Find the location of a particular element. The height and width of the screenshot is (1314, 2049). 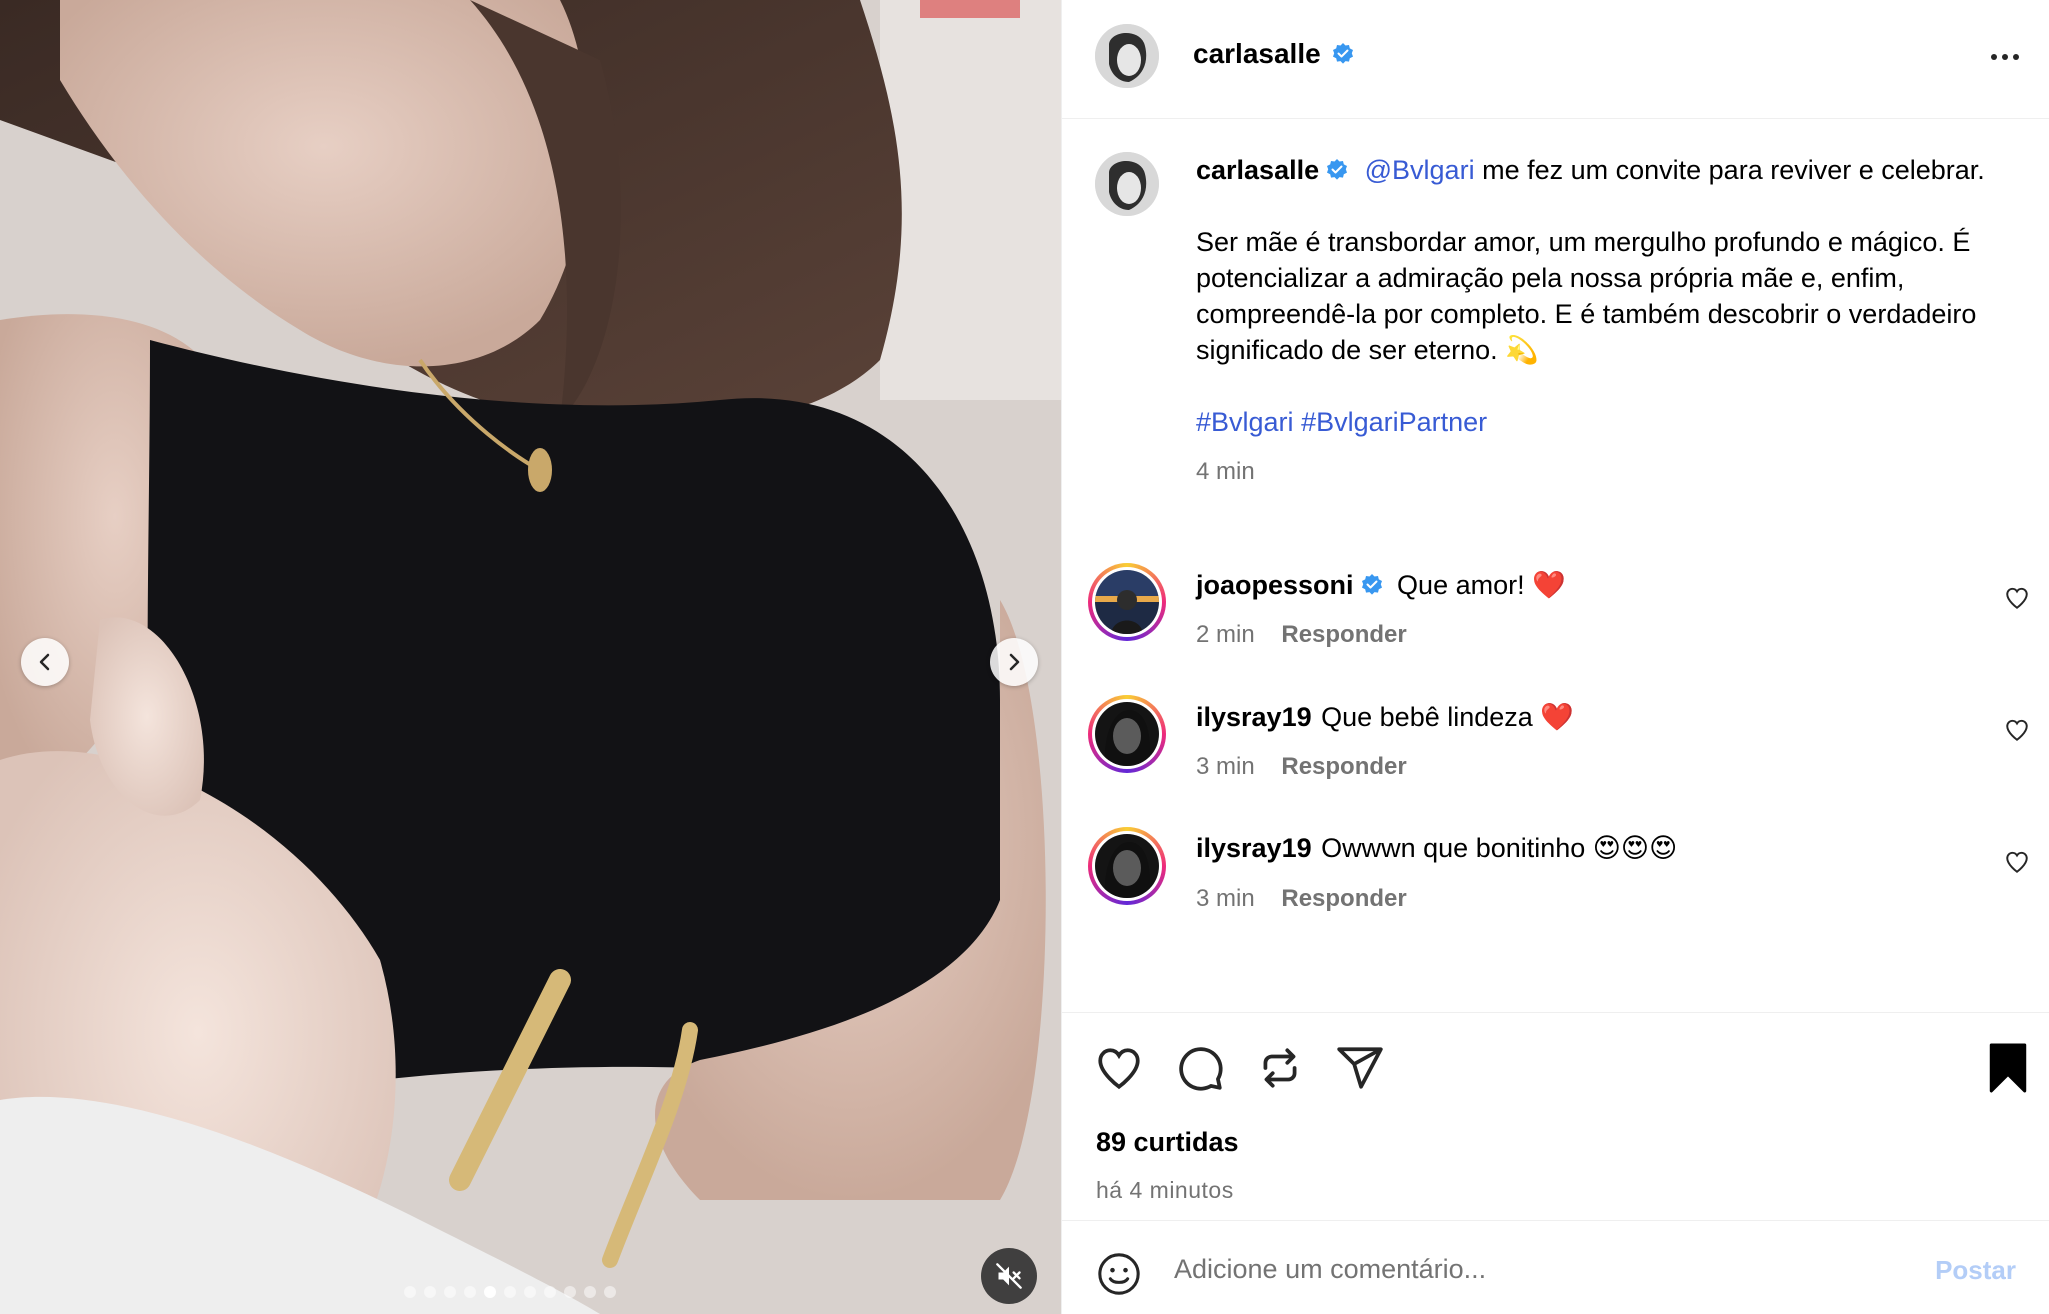

comment-item: joaopessoni Que amor! ❤️ 2 min Responder is located at coordinates (1555, 623).